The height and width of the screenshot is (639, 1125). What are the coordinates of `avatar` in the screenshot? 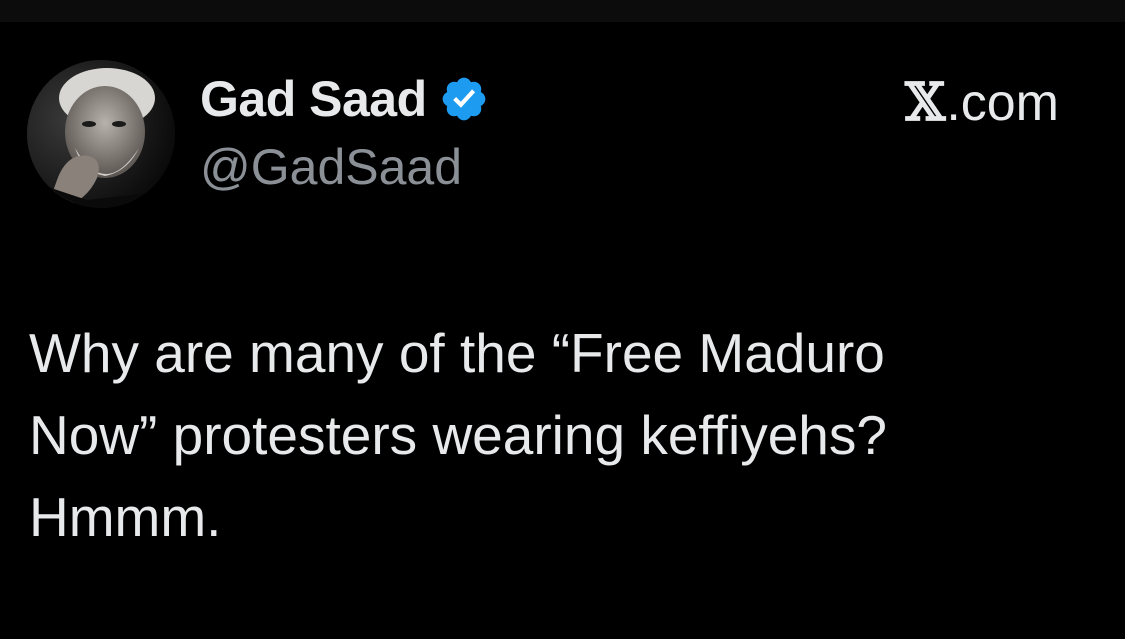 It's located at (101, 134).